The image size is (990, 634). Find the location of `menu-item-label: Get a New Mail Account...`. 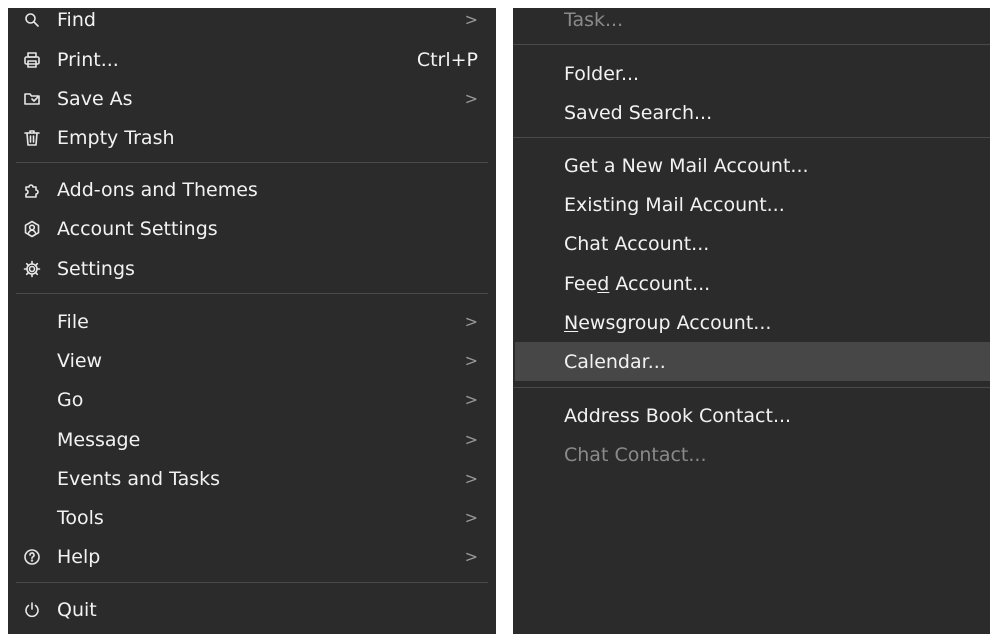

menu-item-label: Get a New Mail Account... is located at coordinates (686, 165).